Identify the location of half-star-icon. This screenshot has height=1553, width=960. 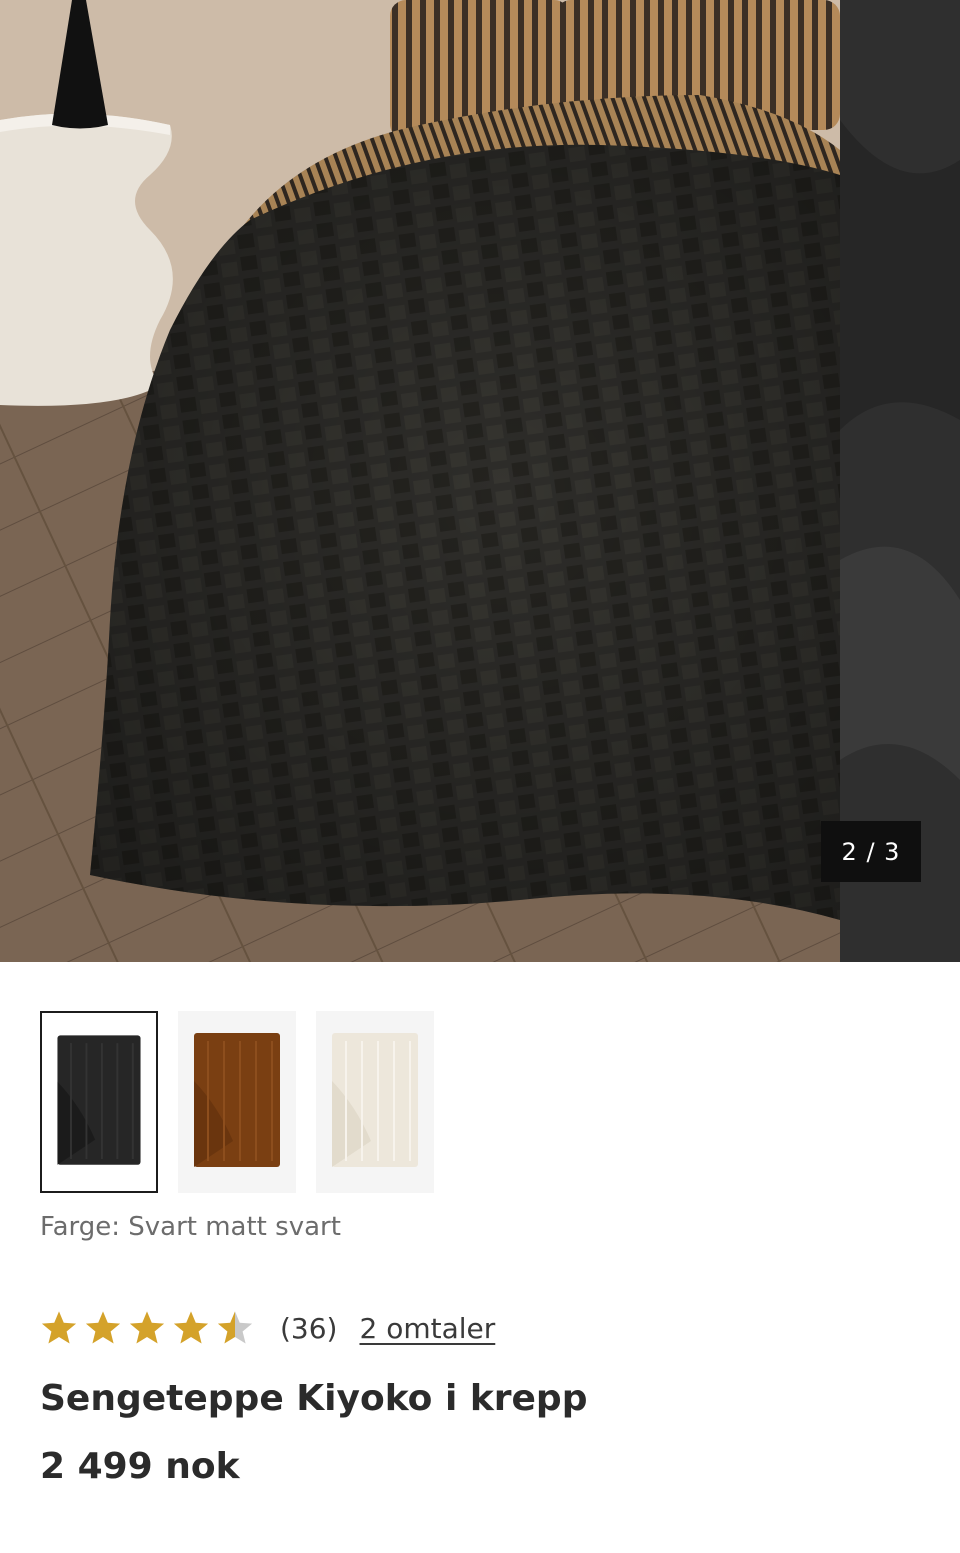
(235, 1327).